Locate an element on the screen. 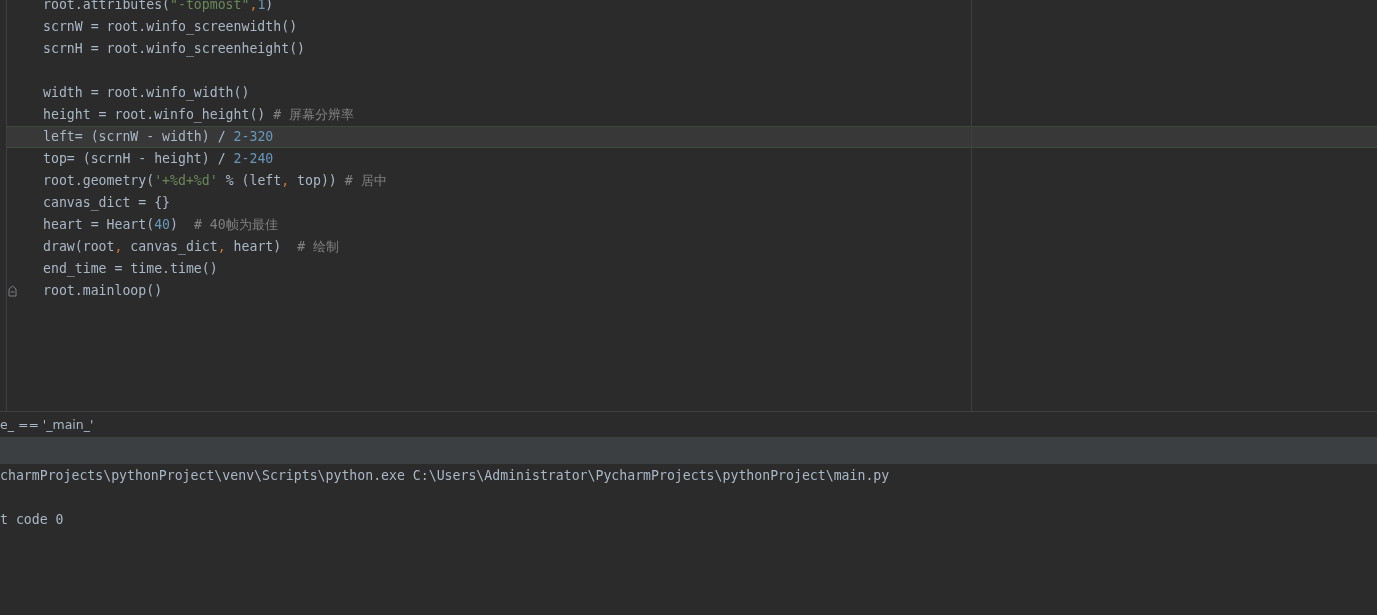 The image size is (1377, 615). code-line: height = root.winfo_height() # 屏幕分辨率 is located at coordinates (199, 114).